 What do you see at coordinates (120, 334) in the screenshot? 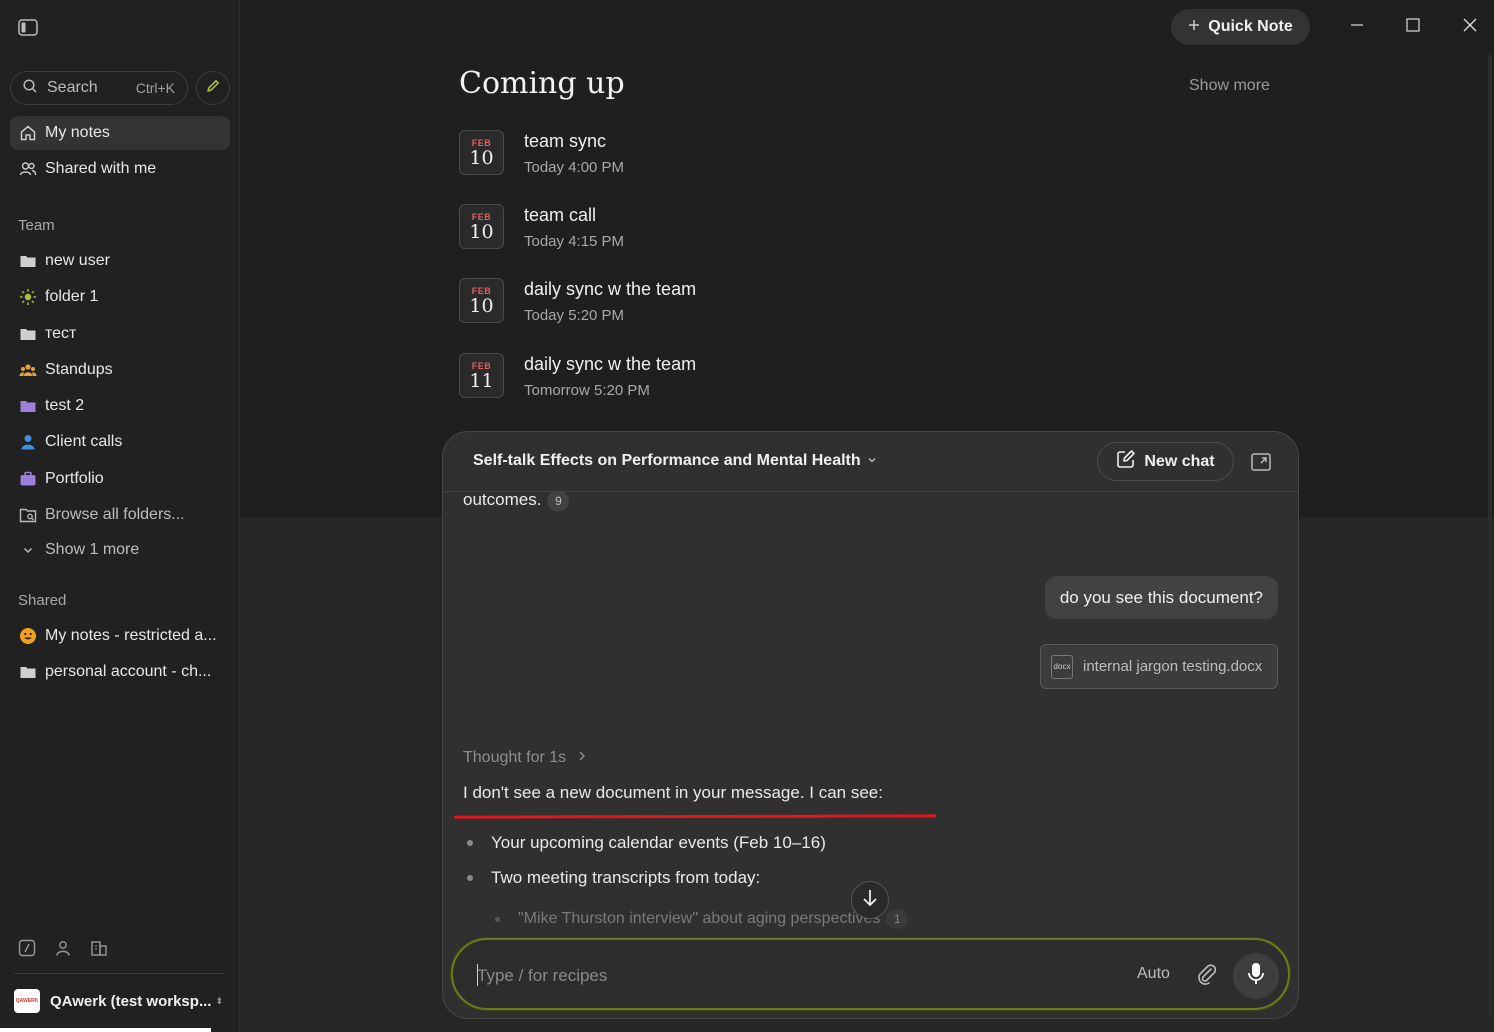
I see `sidebar-item-test-cyrillic: тест` at bounding box center [120, 334].